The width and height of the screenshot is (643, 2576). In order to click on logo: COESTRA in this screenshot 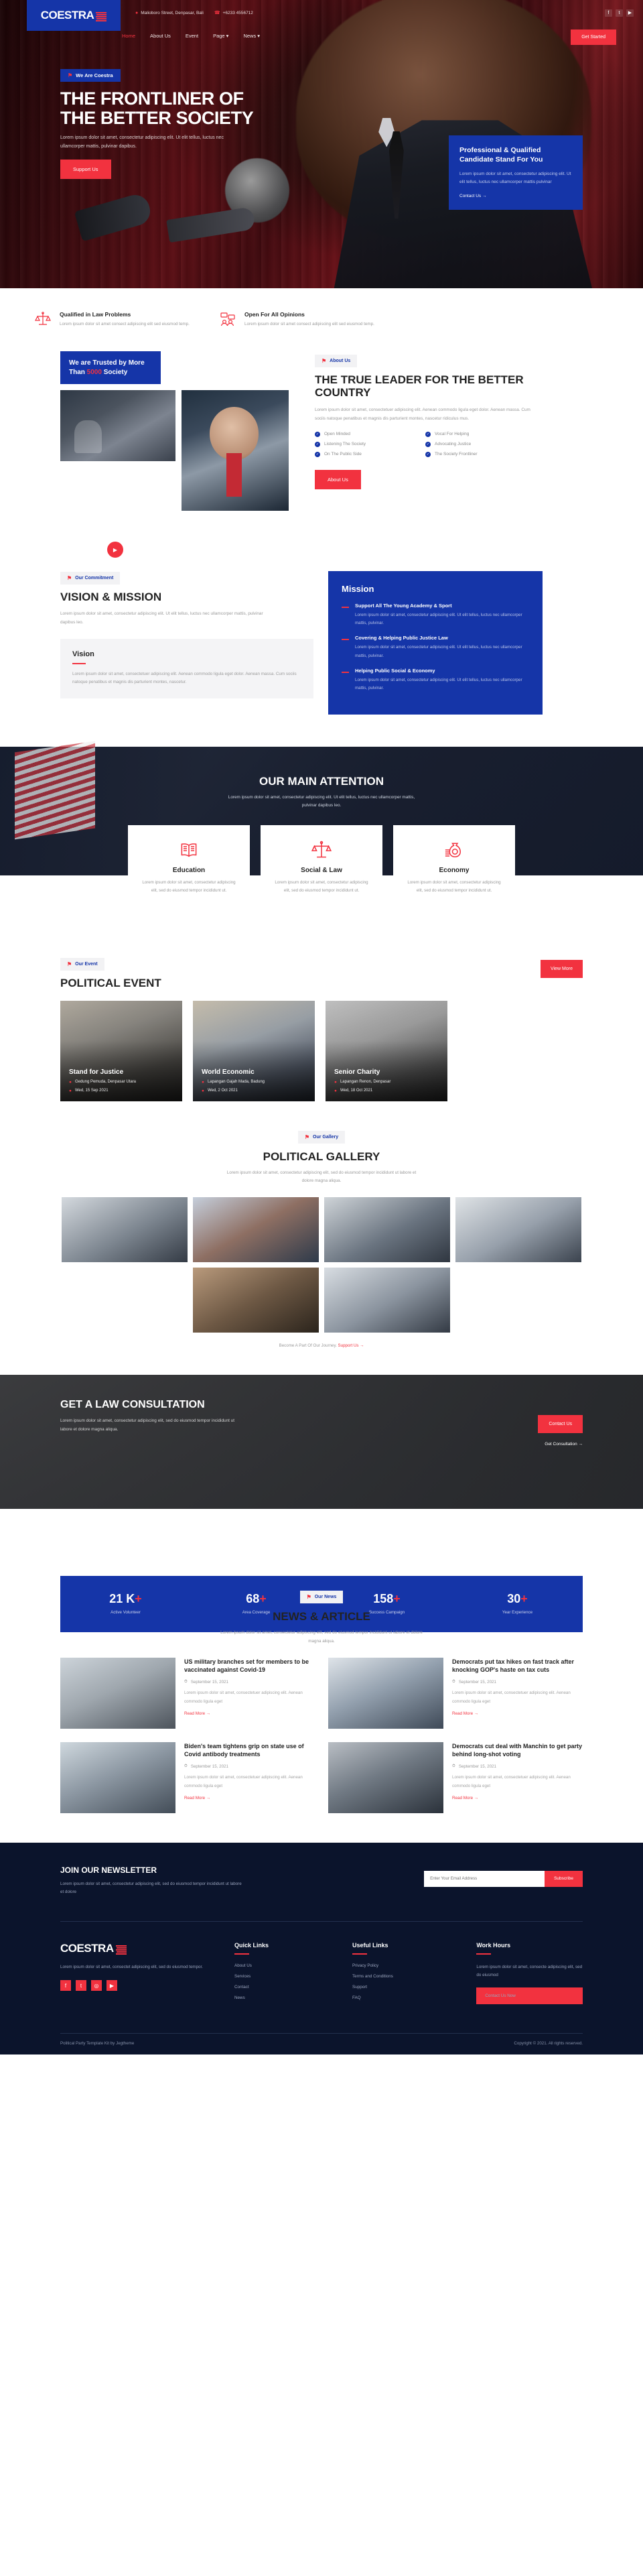, I will do `click(74, 16)`.